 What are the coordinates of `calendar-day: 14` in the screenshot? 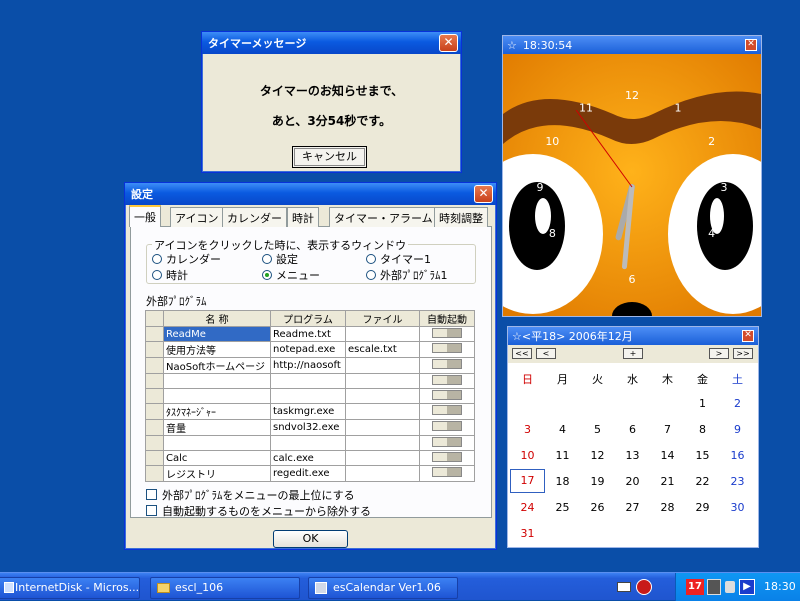 It's located at (667, 455).